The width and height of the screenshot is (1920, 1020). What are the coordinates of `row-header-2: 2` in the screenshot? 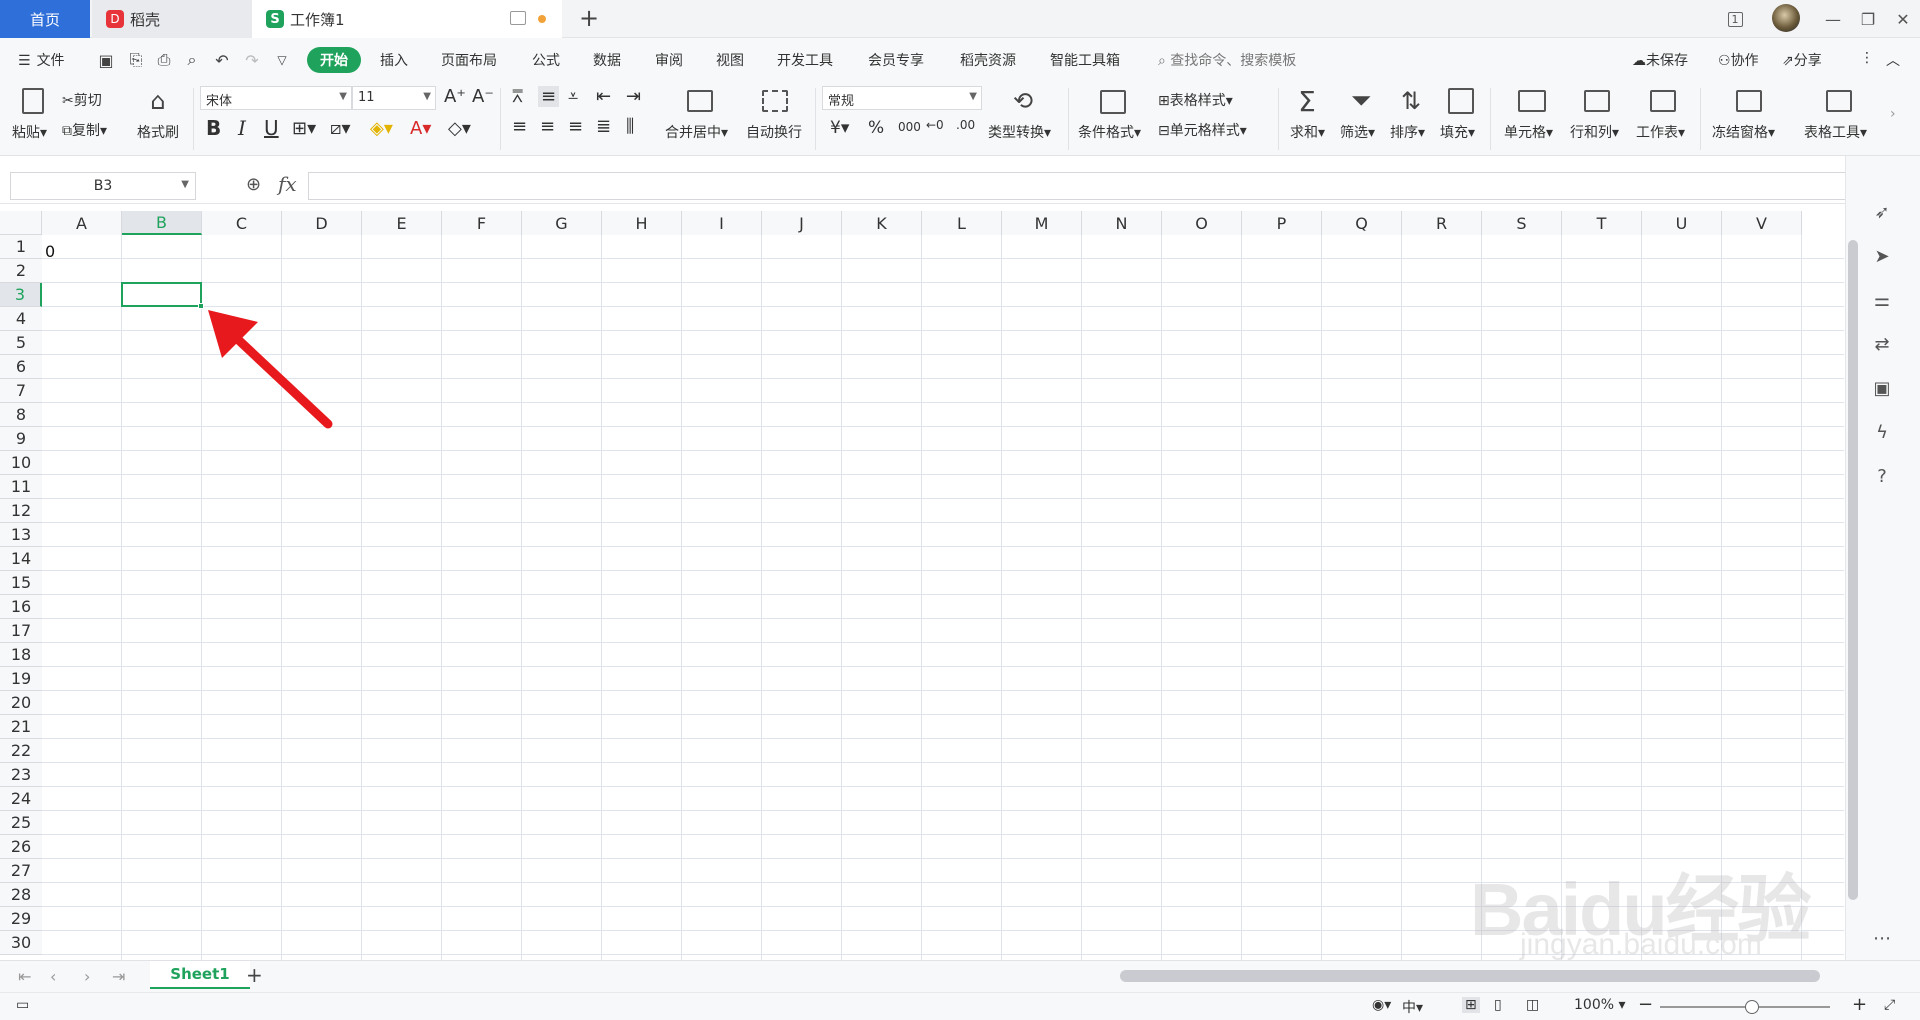 It's located at (21, 271).